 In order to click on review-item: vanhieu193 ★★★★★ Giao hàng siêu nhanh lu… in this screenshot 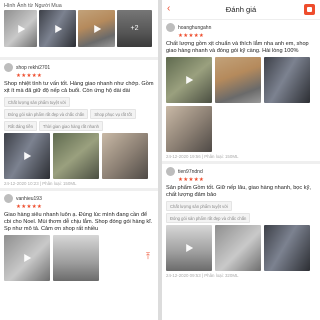, I will do `click(79, 237)`.